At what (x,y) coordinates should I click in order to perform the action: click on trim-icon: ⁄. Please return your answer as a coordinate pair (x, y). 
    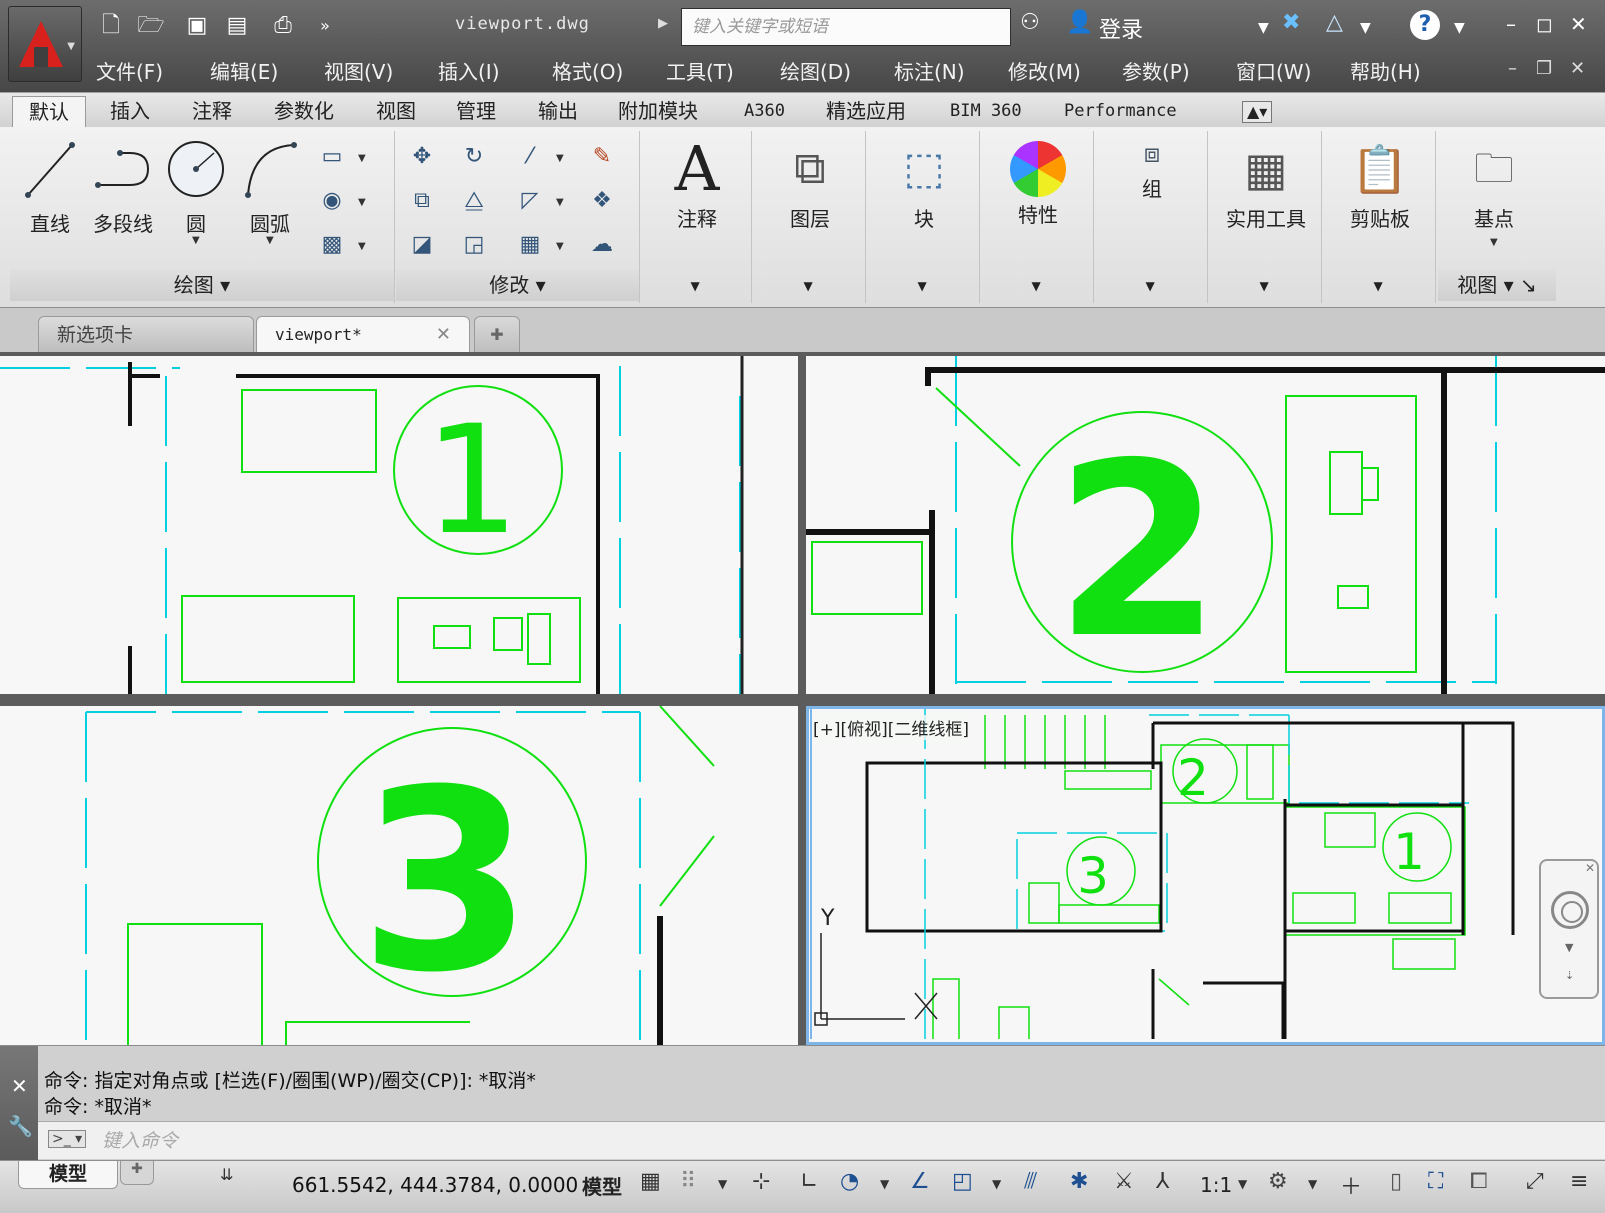
    Looking at the image, I should click on (530, 157).